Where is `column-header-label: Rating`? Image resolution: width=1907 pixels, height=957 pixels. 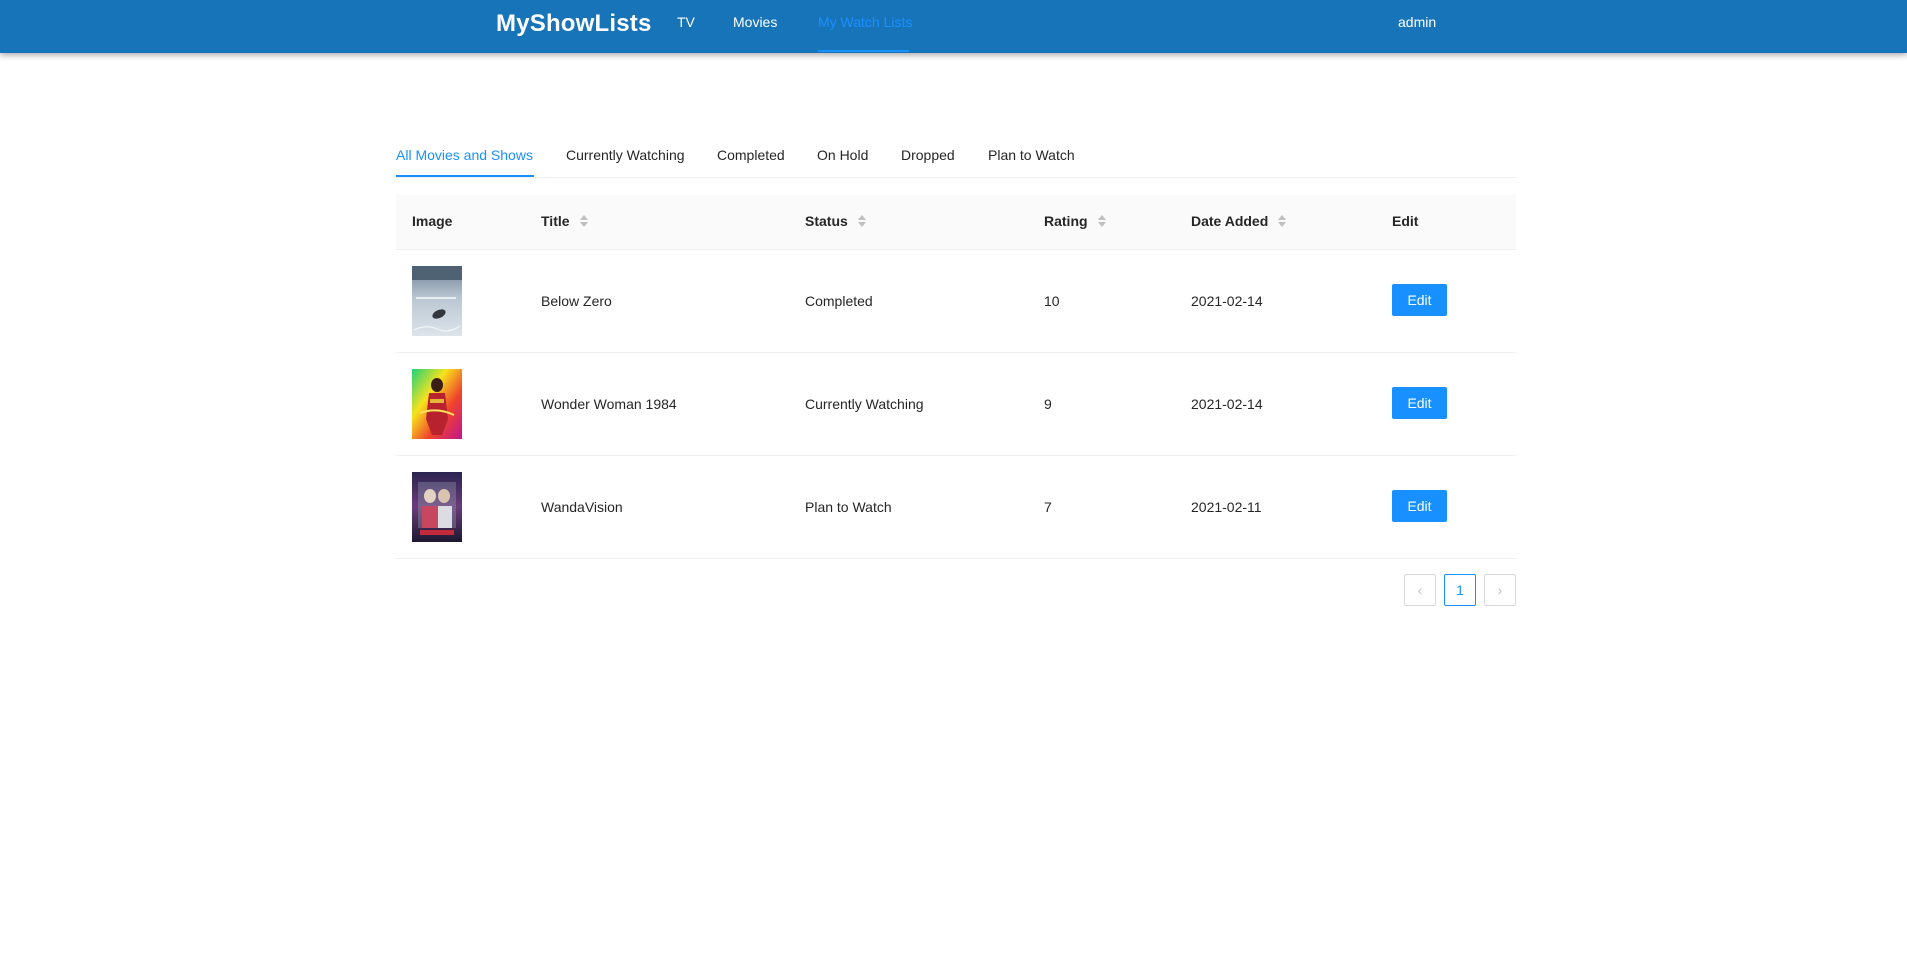 column-header-label: Rating is located at coordinates (1066, 221).